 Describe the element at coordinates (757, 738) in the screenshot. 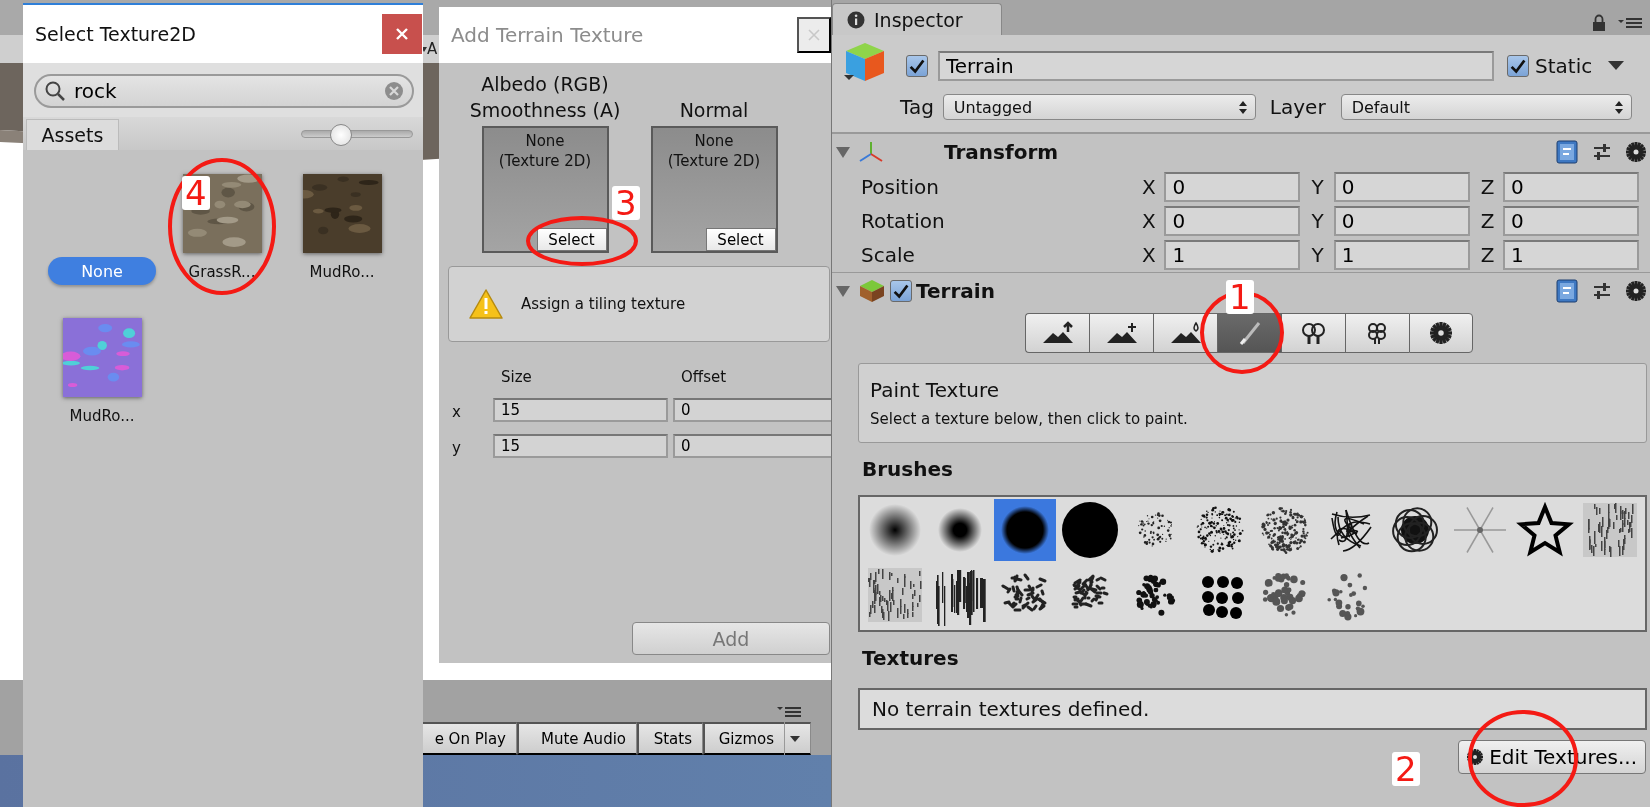

I see `toolbar-button: Gizmos` at that location.